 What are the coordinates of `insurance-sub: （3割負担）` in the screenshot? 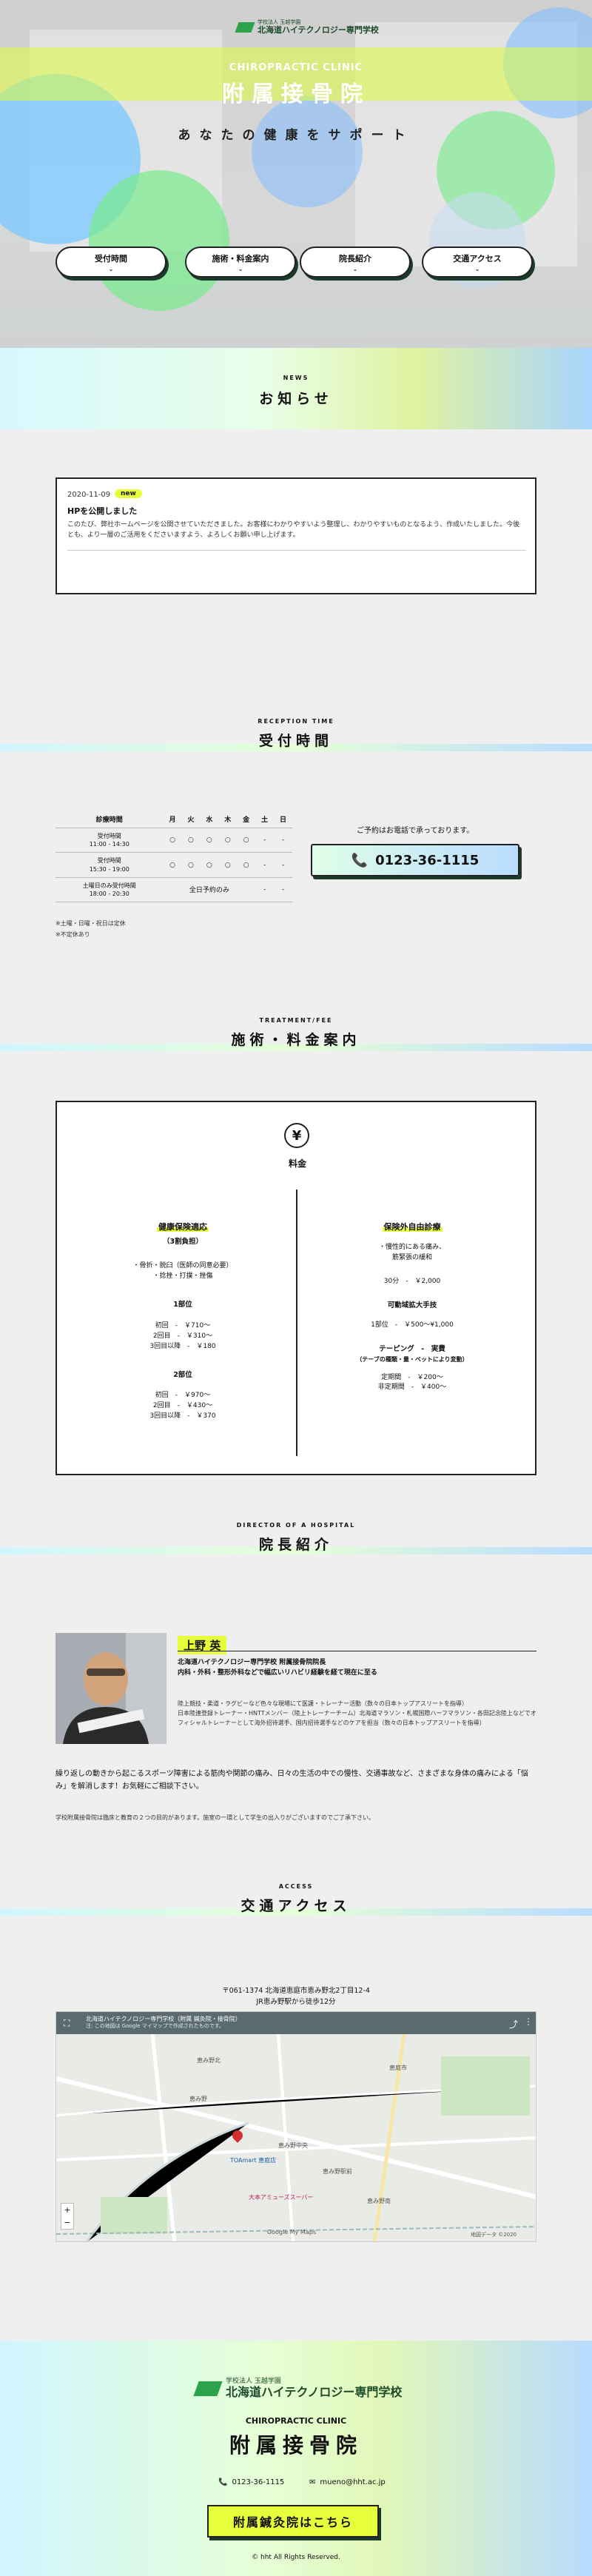 It's located at (183, 1241).